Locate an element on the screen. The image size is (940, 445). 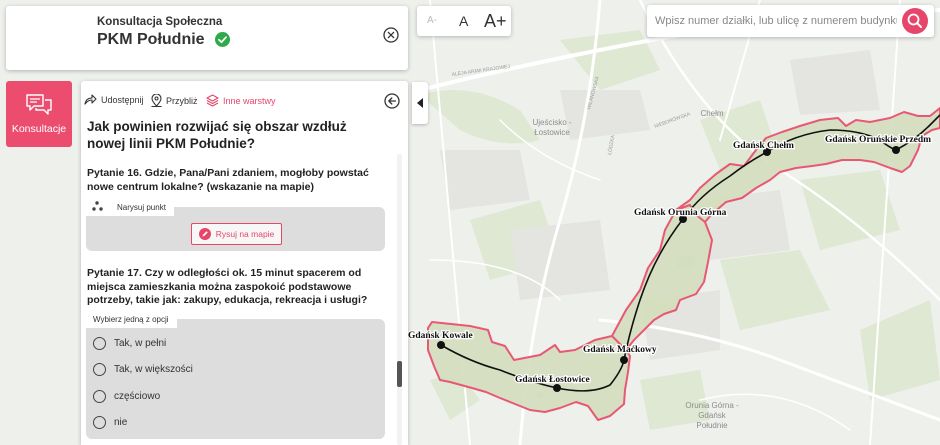
point-dots-icon is located at coordinates (97, 206).